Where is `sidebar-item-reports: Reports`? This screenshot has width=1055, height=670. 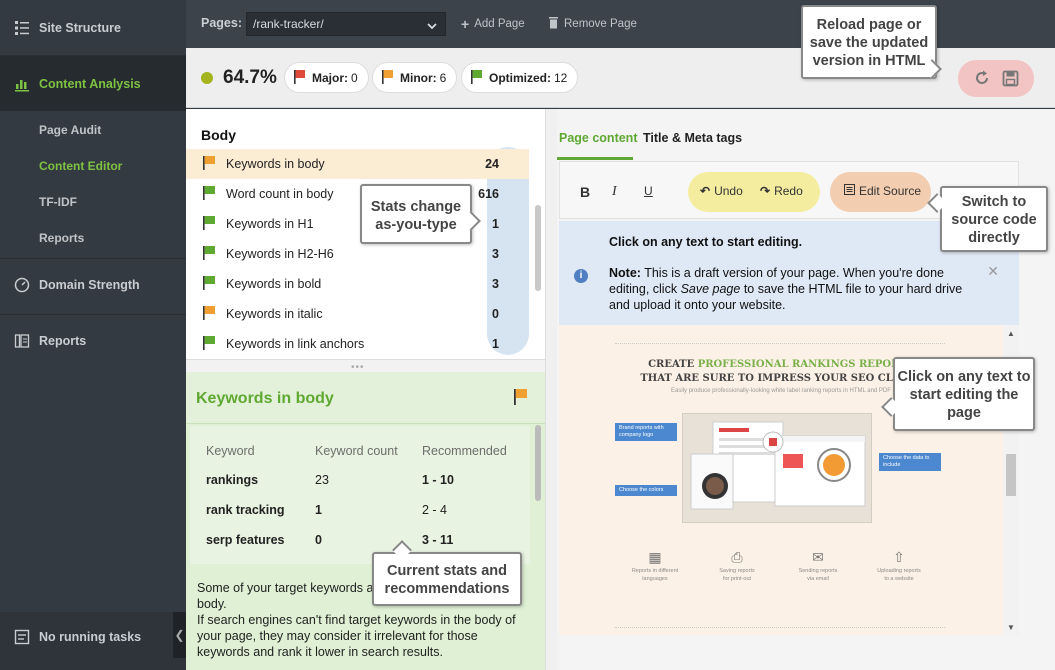 sidebar-item-reports: Reports is located at coordinates (93, 341).